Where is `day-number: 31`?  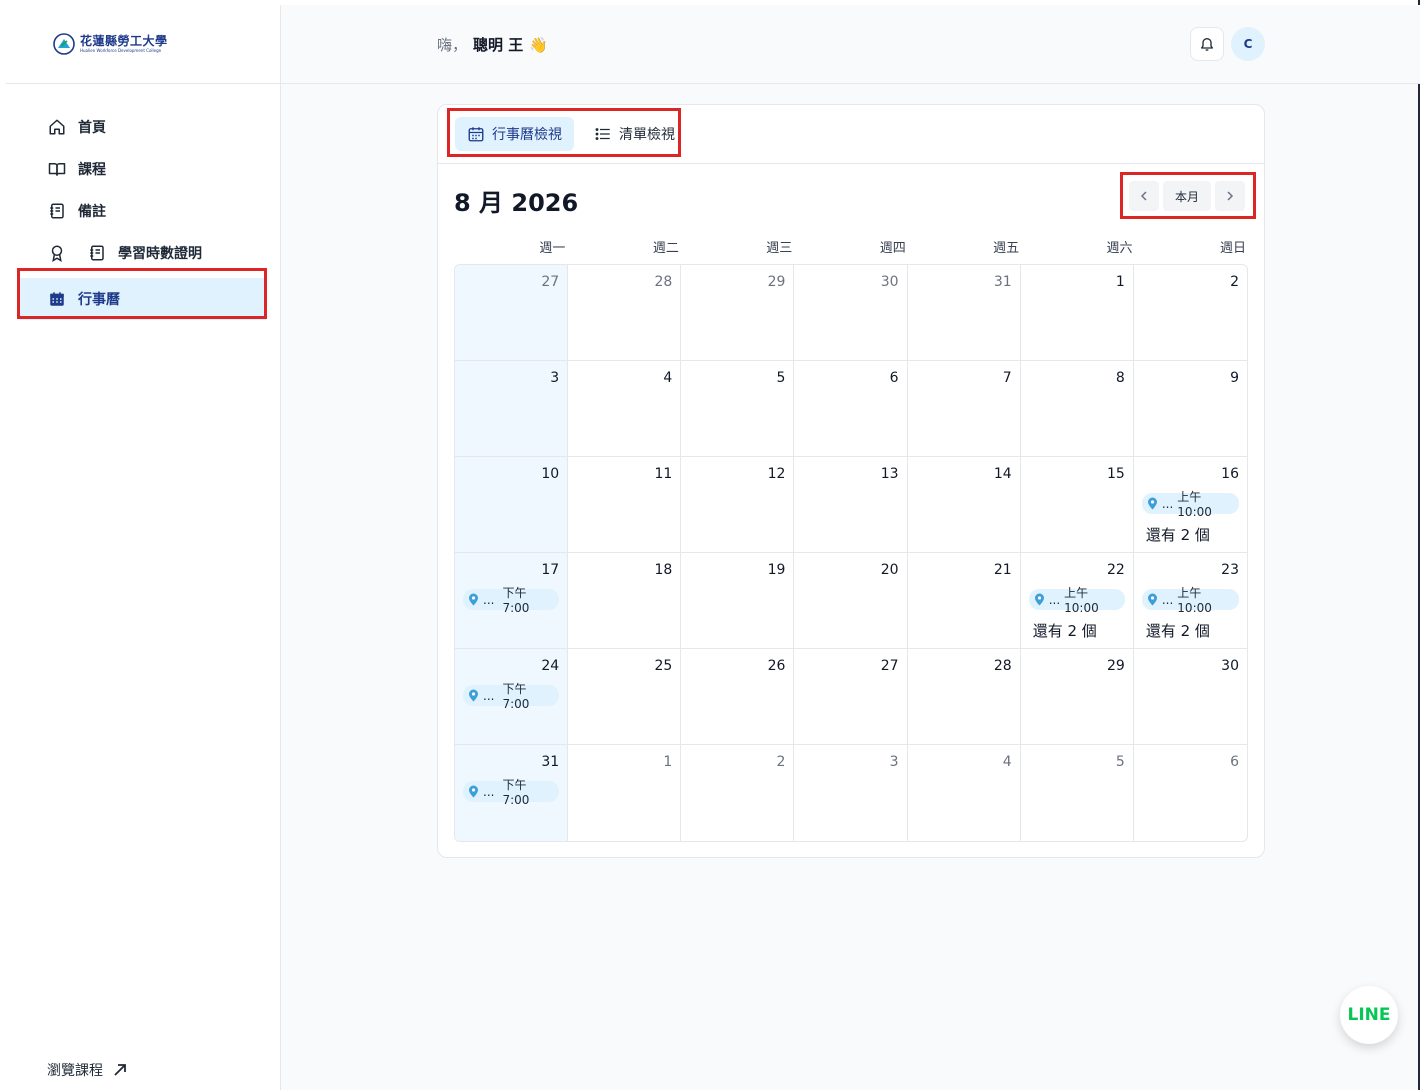 day-number: 31 is located at coordinates (550, 762).